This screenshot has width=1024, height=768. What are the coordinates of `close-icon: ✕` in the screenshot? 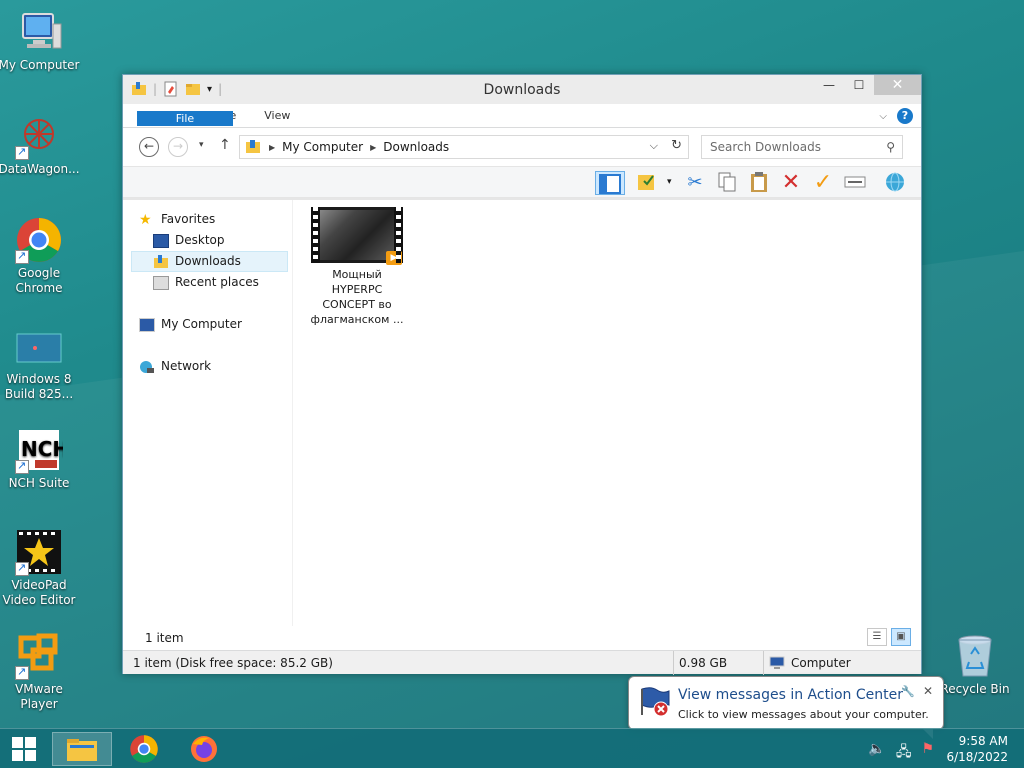 It's located at (928, 691).